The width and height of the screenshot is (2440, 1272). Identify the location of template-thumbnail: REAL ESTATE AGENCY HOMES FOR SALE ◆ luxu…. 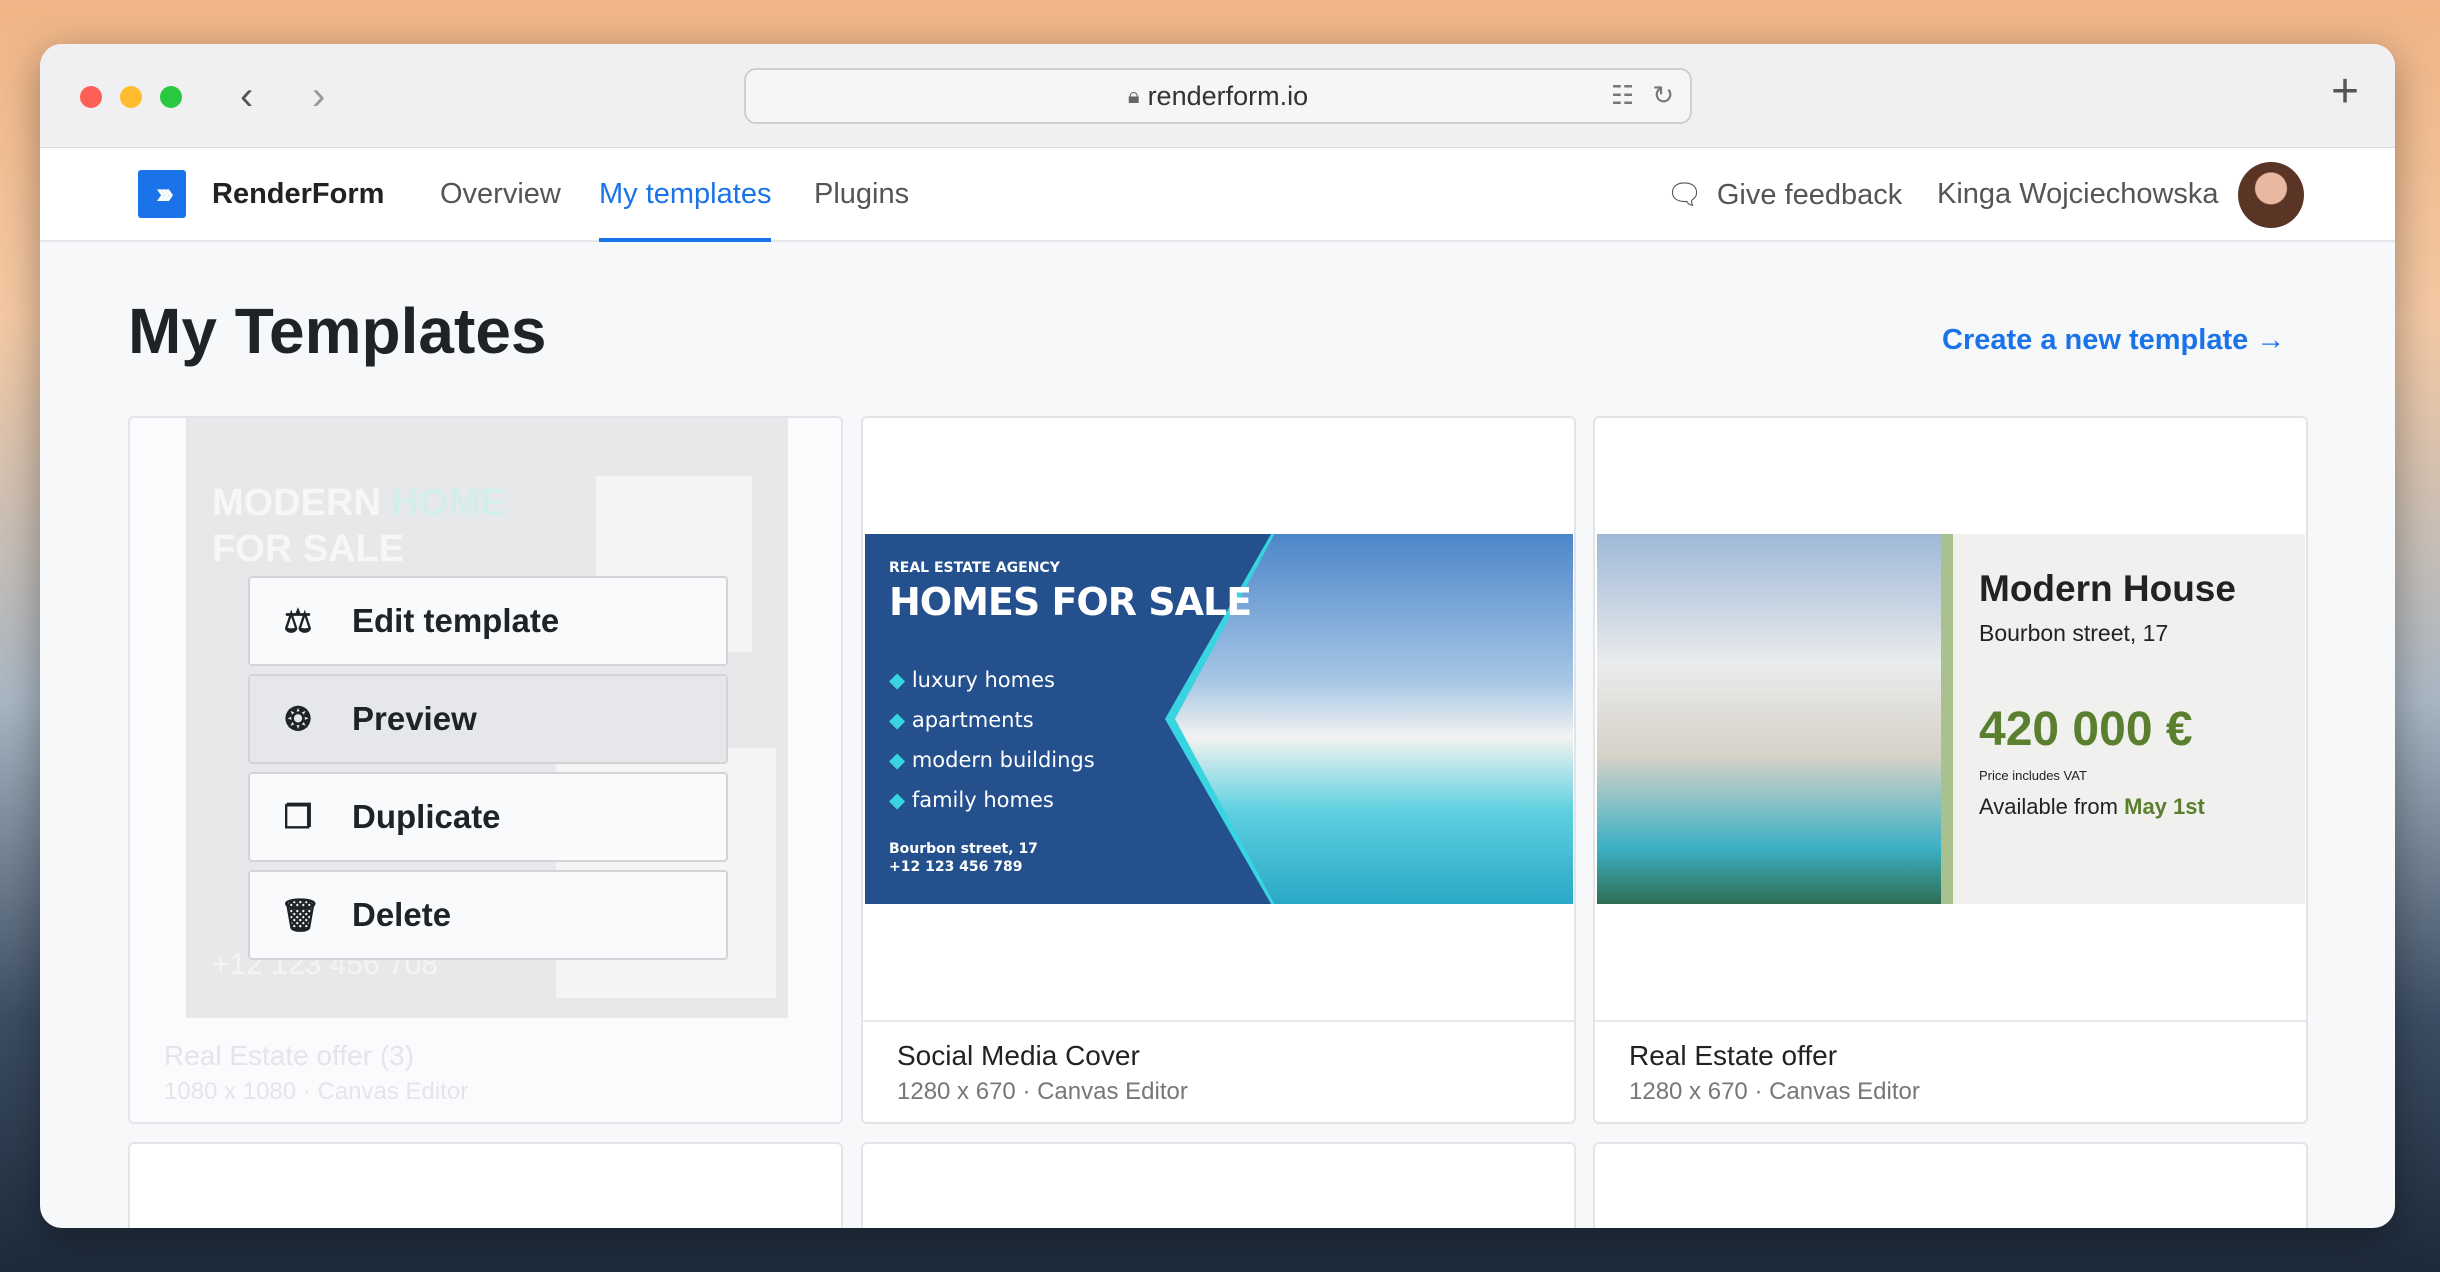
(1218, 720).